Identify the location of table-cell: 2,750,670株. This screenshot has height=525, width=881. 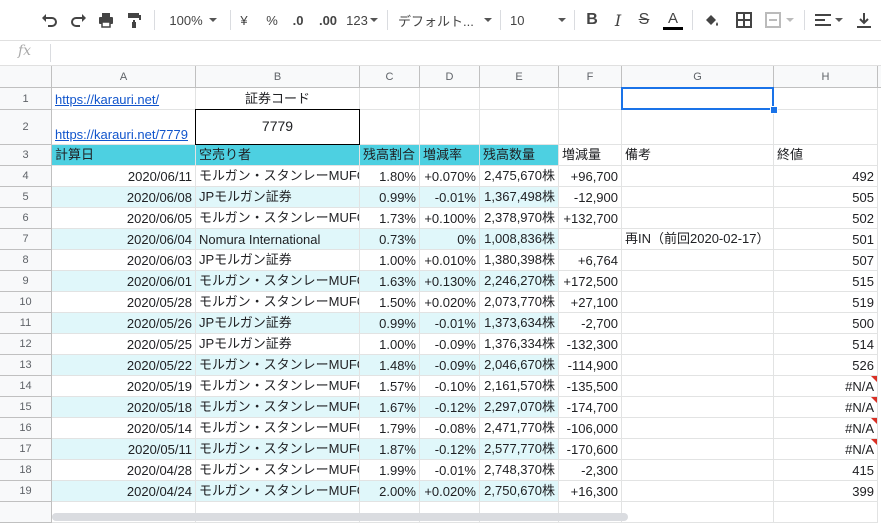
(519, 491).